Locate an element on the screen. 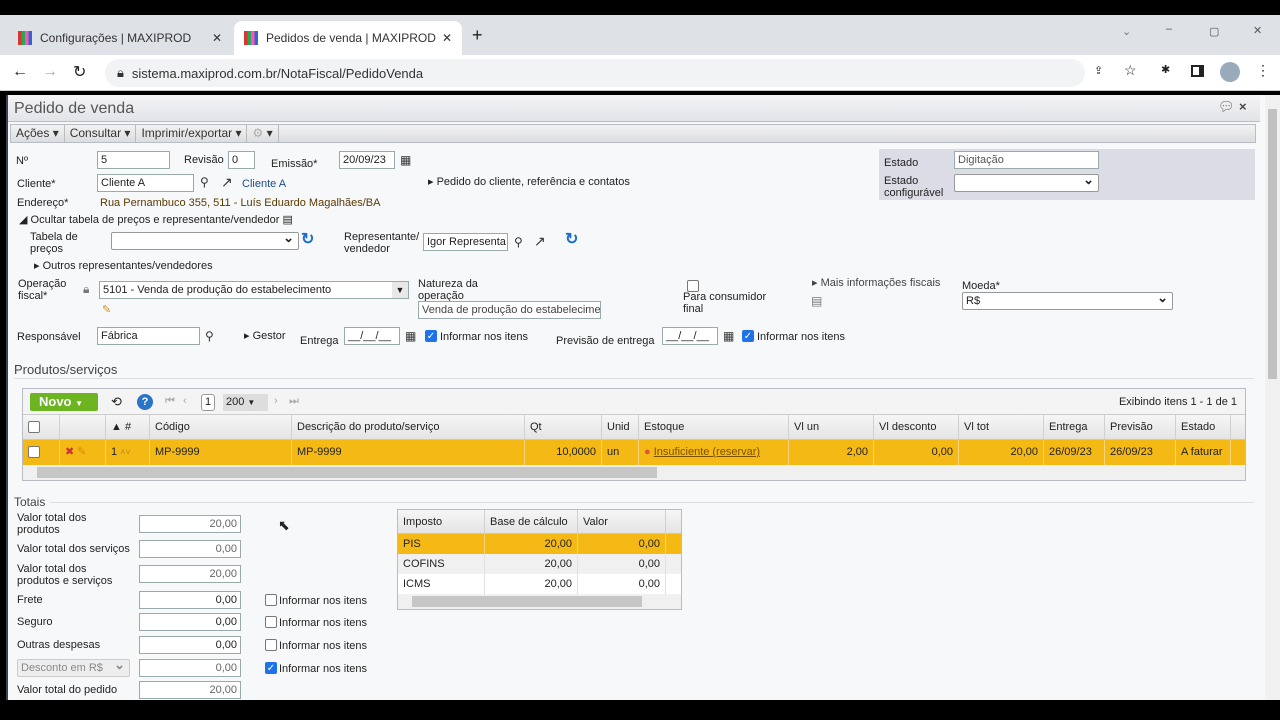 The width and height of the screenshot is (1280, 720). gestor-toggle: ▸ Gestor is located at coordinates (265, 336).